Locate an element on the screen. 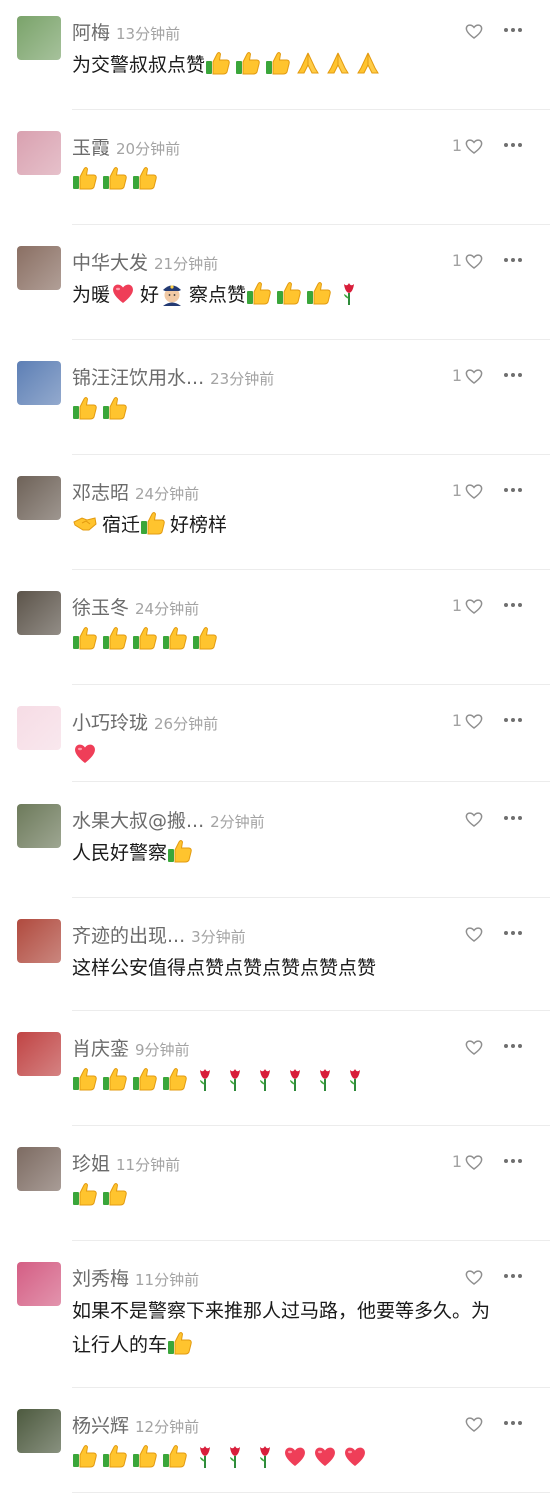 This screenshot has width=550, height=1508. commenter-name-text: 肖庆銮 is located at coordinates (100, 1049).